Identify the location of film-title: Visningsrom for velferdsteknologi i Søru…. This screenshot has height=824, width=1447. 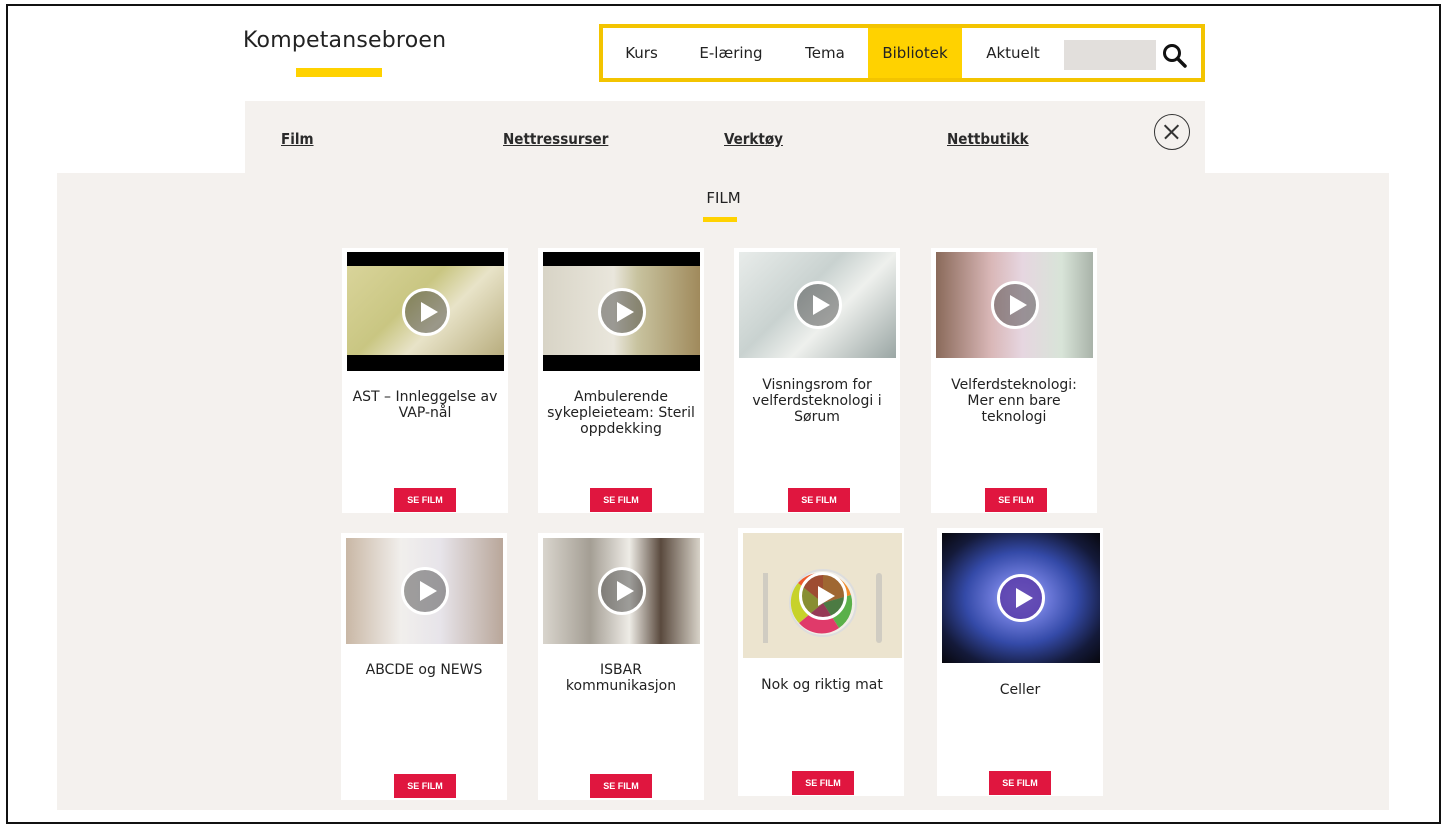
(817, 401).